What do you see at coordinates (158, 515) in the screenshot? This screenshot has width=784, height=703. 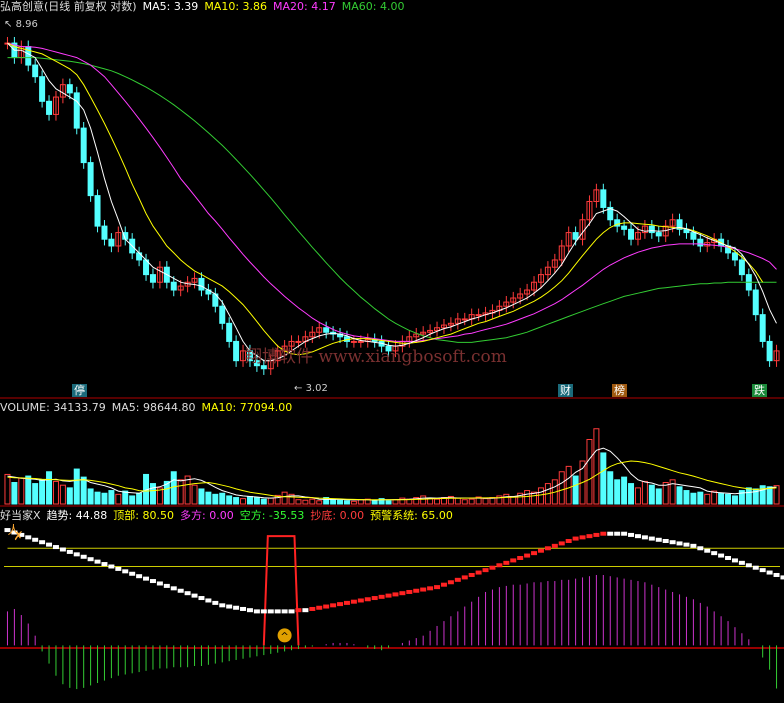 I see `top-value: 80.50` at bounding box center [158, 515].